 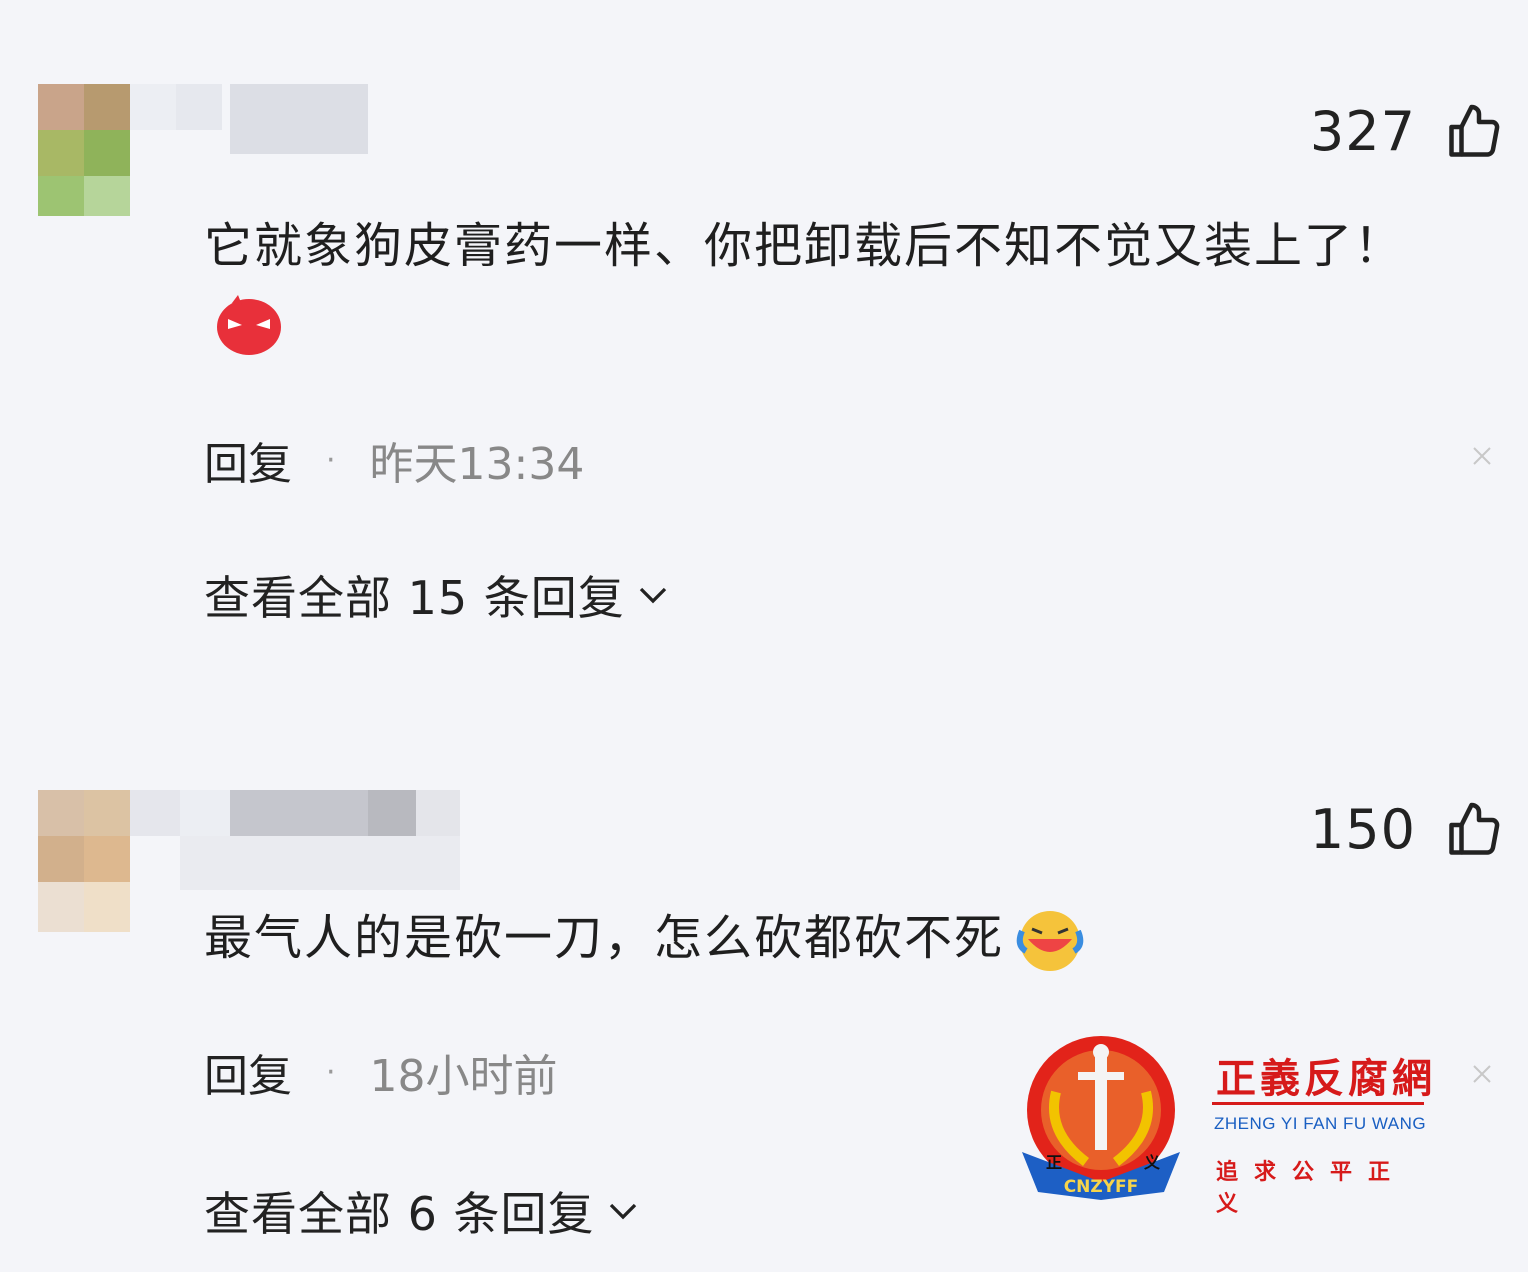 What do you see at coordinates (1362, 829) in the screenshot?
I see `like-count: 150` at bounding box center [1362, 829].